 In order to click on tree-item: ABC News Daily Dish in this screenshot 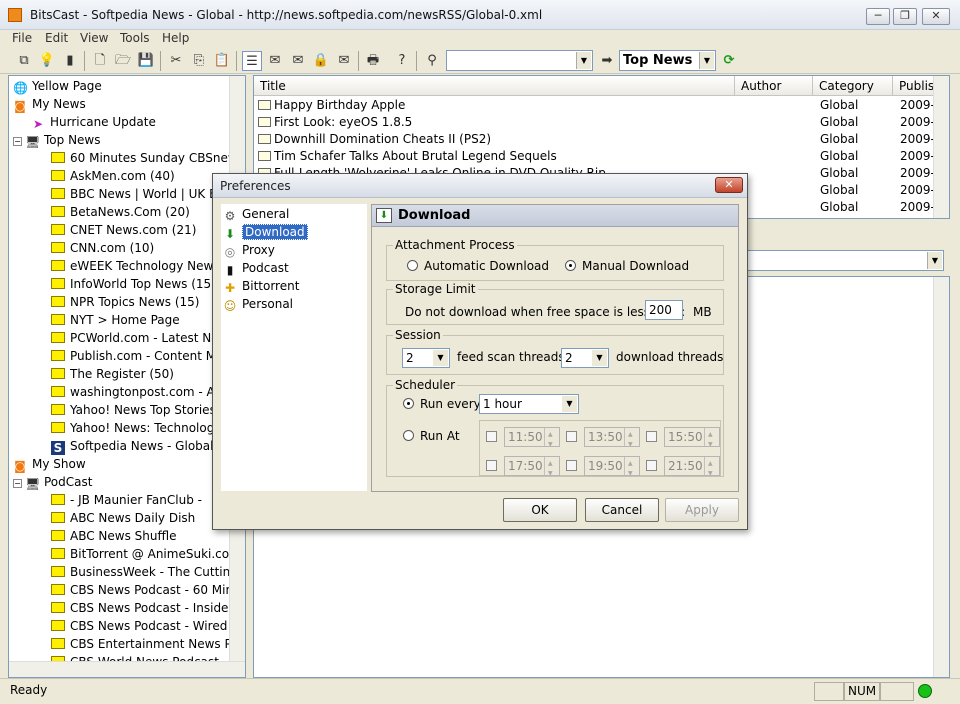, I will do `click(123, 518)`.